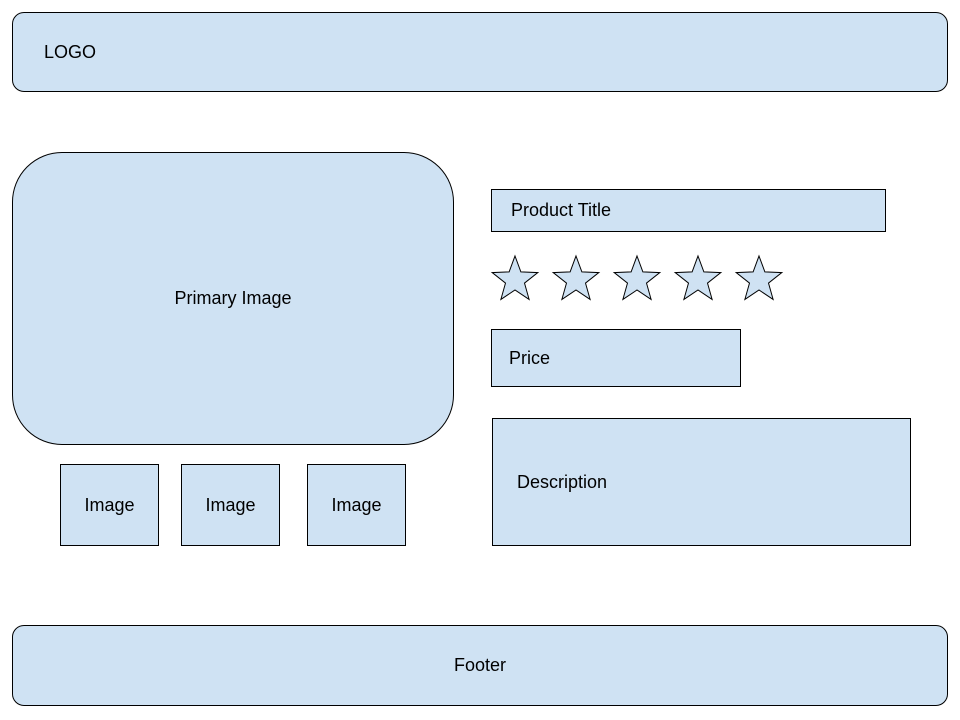 This screenshot has width=960, height=720. I want to click on product-title-label: Product Title, so click(561, 210).